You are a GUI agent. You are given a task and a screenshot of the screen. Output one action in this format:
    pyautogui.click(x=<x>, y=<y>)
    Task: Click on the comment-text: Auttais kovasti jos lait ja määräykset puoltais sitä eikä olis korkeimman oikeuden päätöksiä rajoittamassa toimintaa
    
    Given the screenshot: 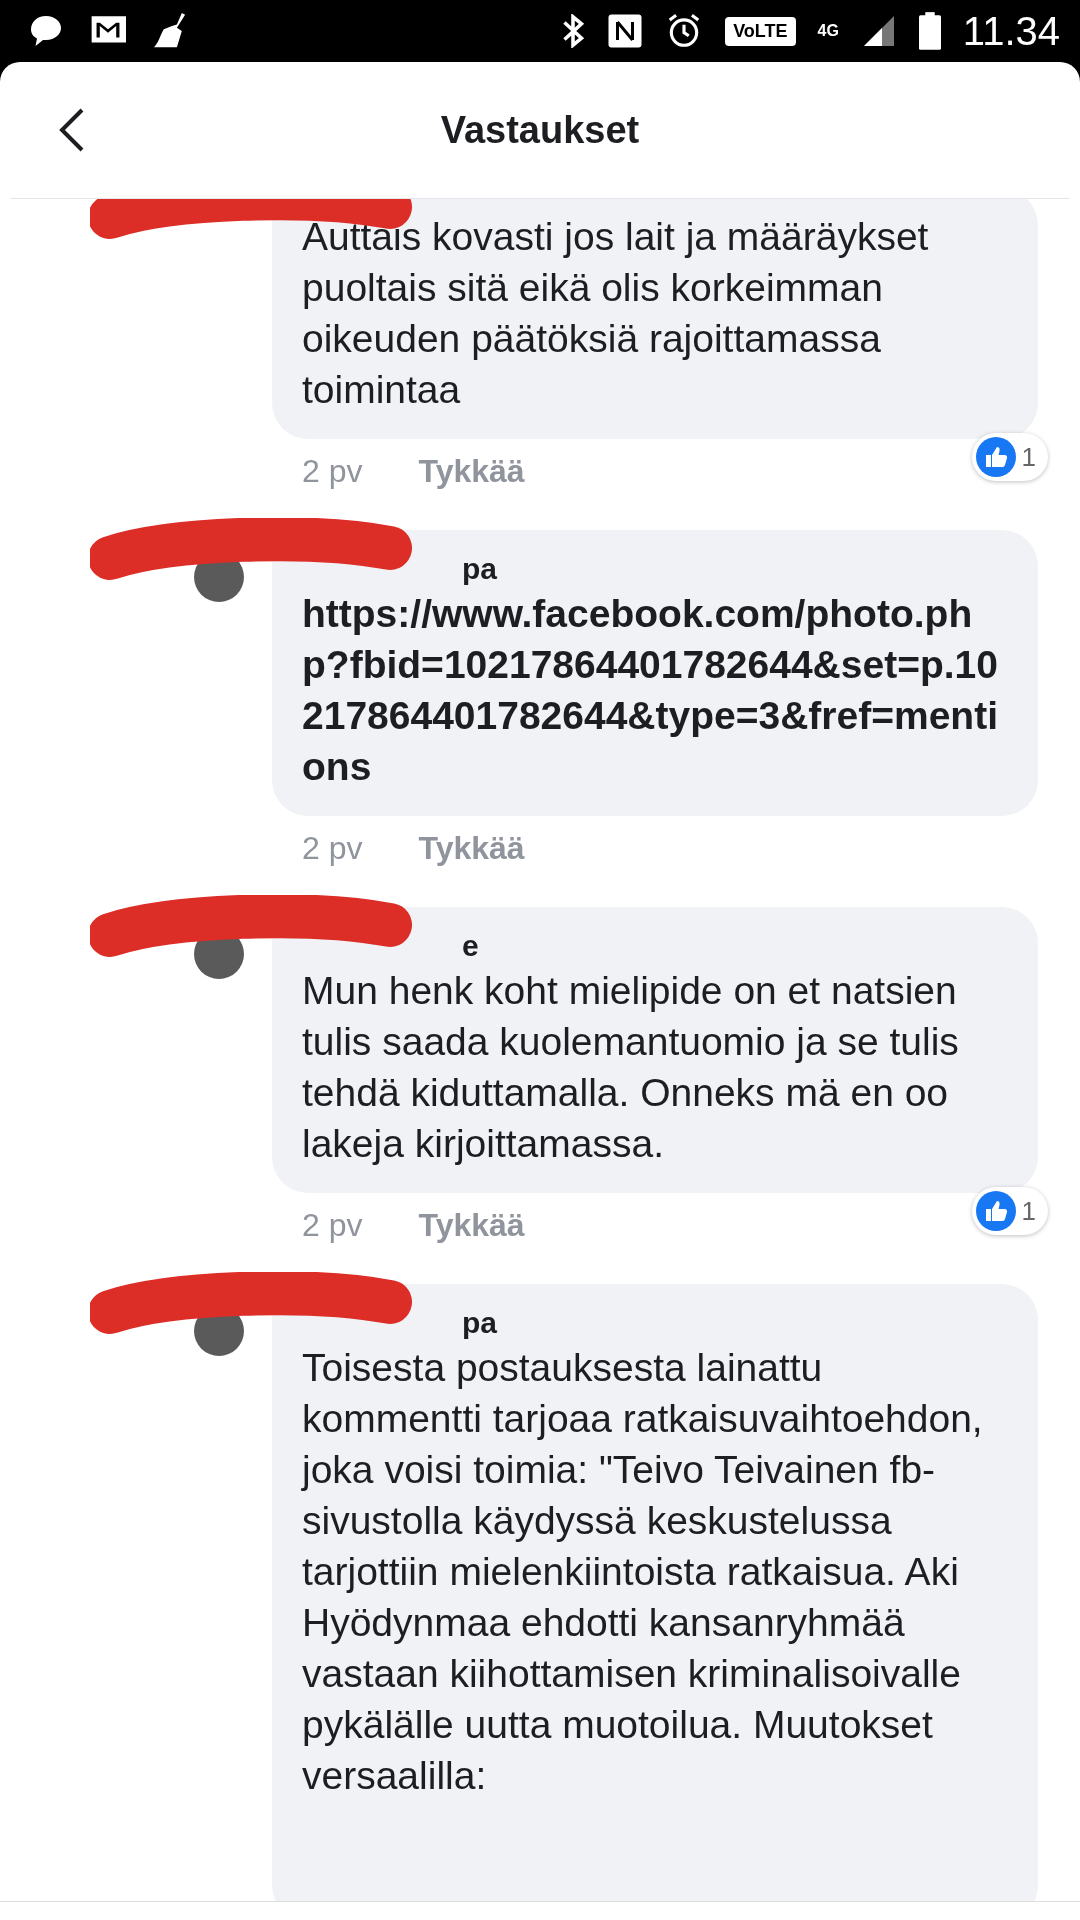 What is the action you would take?
    pyautogui.click(x=616, y=313)
    